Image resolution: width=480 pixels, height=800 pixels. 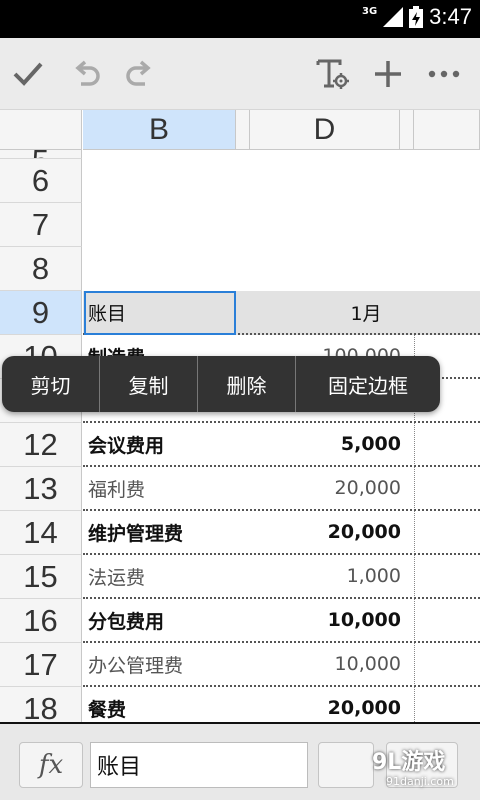 I want to click on cell-b15: 法运费, so click(x=159, y=576).